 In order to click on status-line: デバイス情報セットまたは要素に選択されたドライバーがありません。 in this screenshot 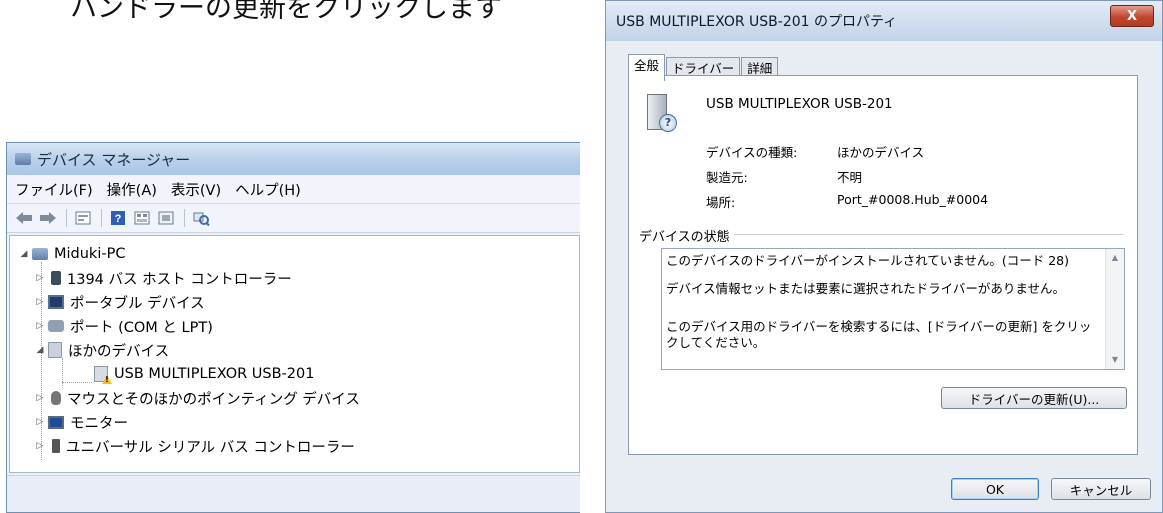, I will do `click(866, 288)`.